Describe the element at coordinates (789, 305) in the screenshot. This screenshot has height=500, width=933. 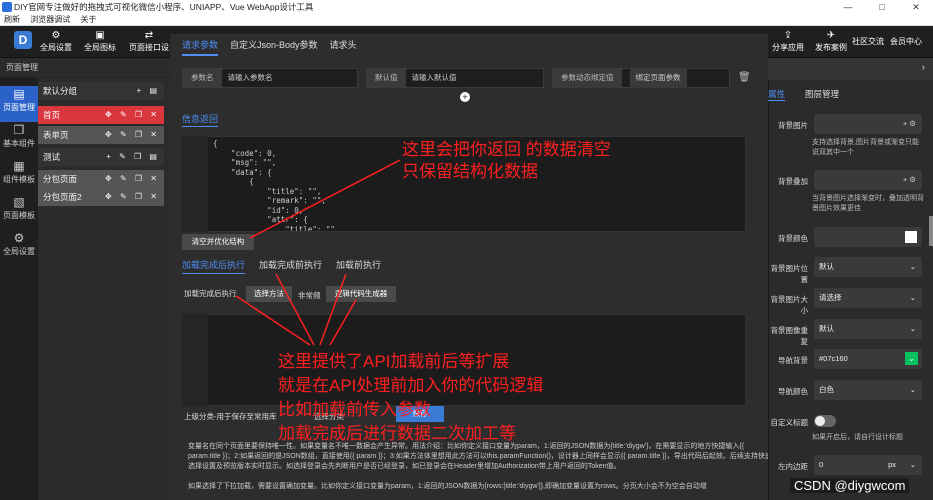
I see `bg-size-label: 背景图片大小` at that location.